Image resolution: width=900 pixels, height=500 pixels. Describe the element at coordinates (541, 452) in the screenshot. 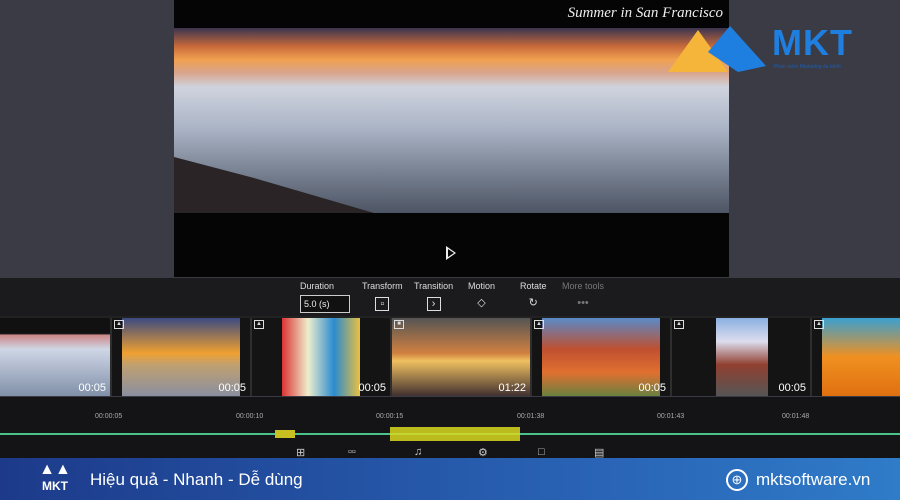

I see `frame-icon: □` at that location.